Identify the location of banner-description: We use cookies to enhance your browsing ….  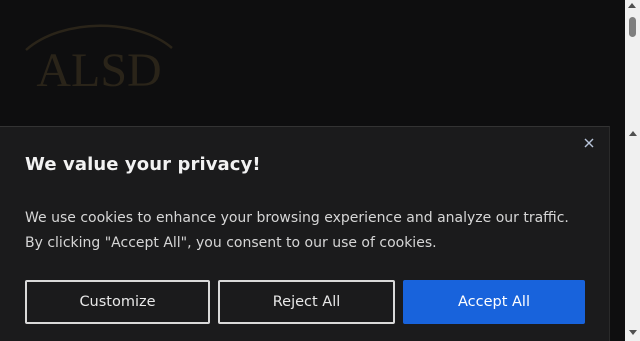
(297, 230).